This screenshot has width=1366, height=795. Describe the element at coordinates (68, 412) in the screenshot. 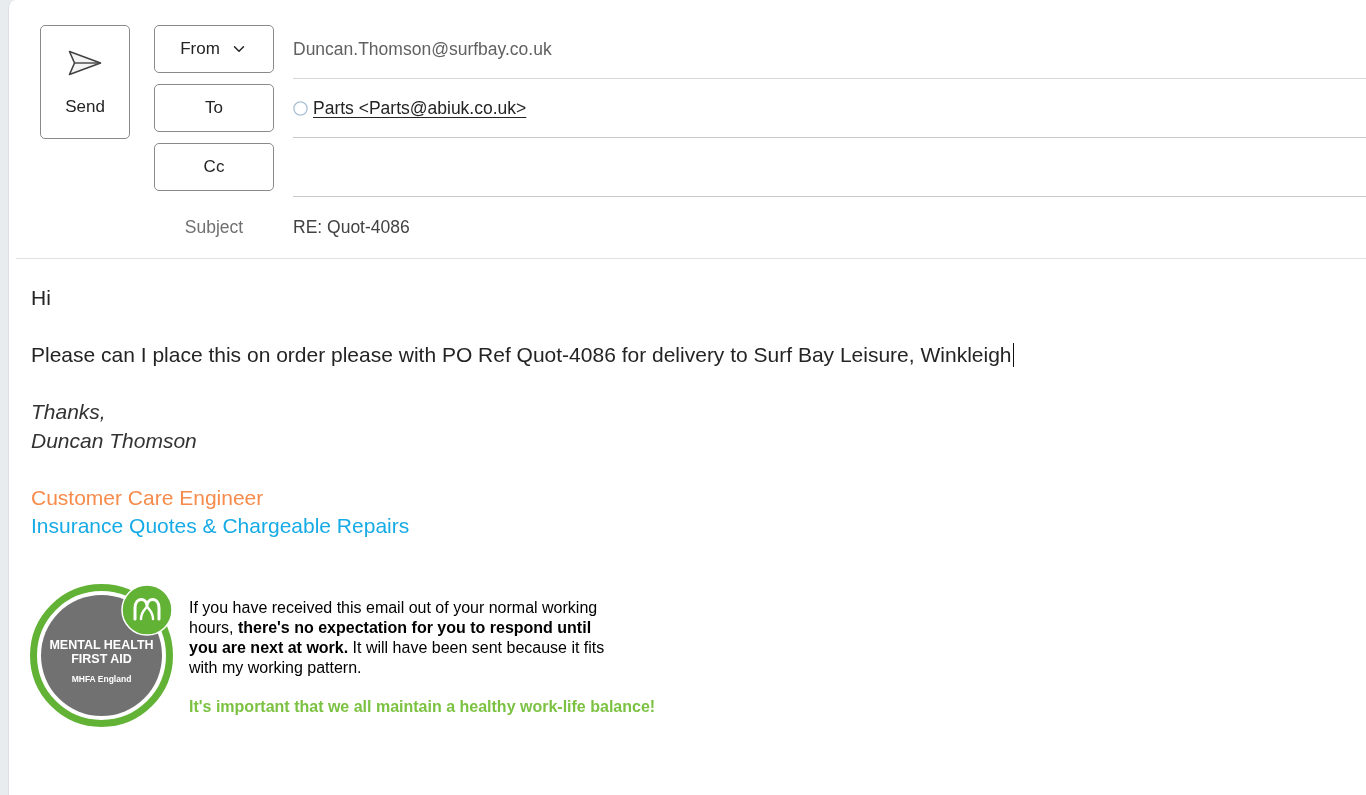

I see `closing-line: Thanks,` at that location.